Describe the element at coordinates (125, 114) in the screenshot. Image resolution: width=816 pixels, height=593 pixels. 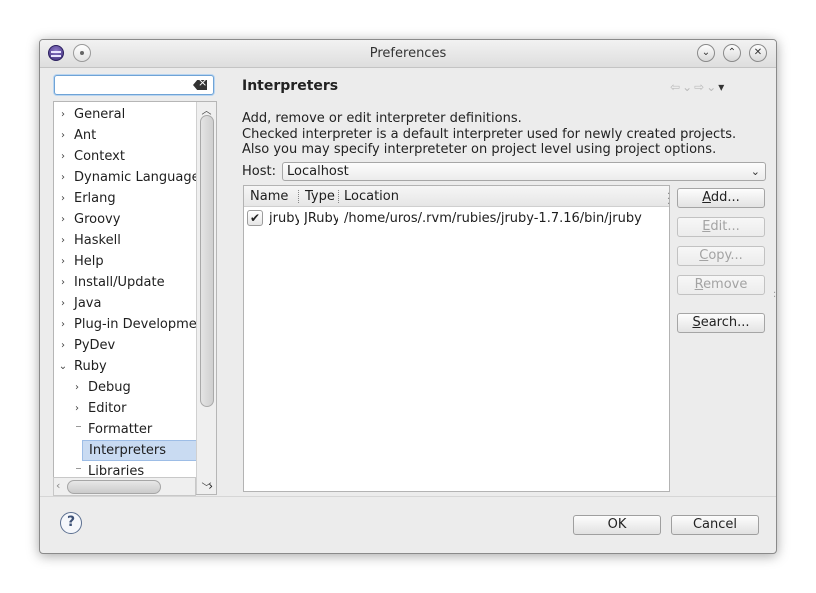
I see `tree-item-general: › General` at that location.